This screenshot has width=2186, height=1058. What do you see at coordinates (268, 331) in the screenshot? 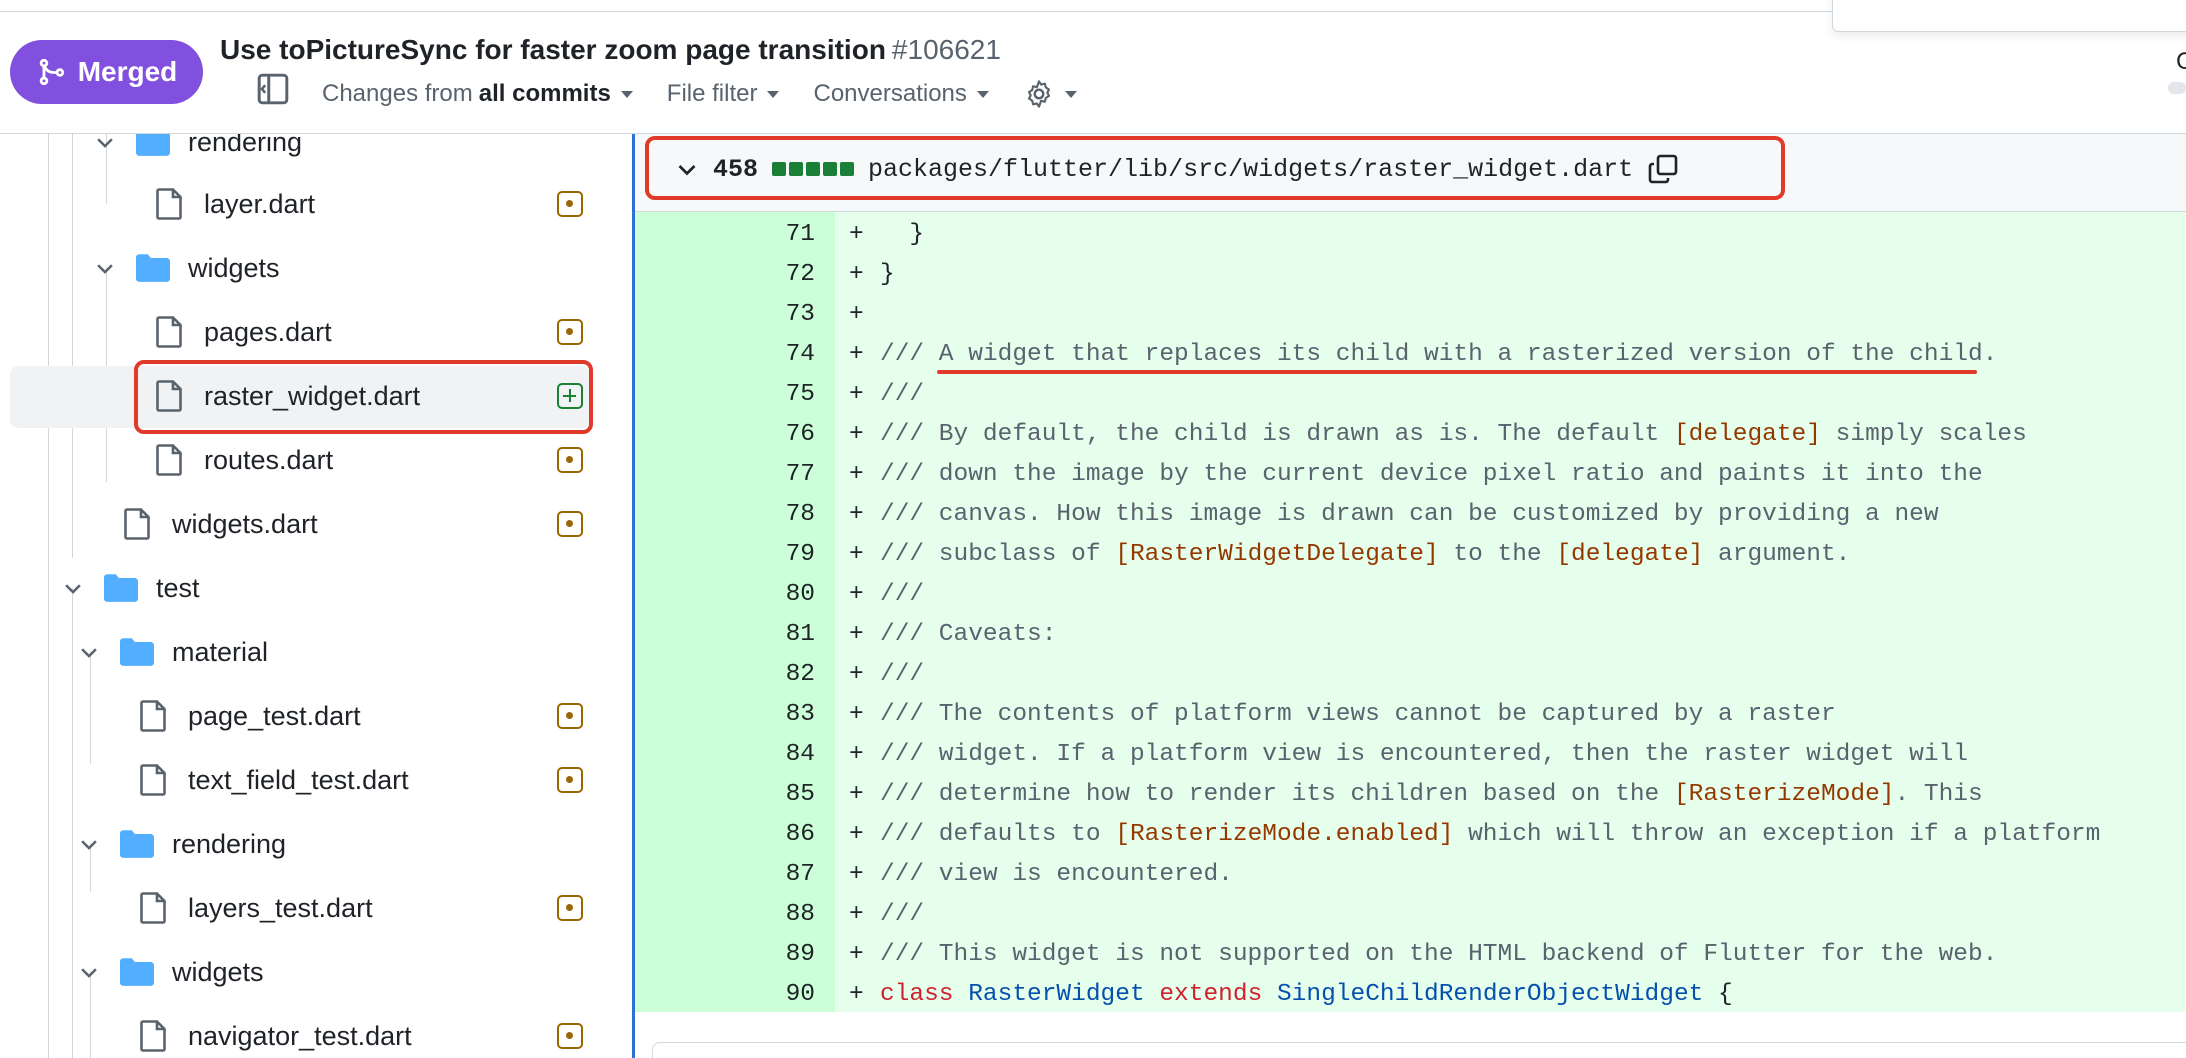
I see `tree-item-label: pages.dart` at bounding box center [268, 331].